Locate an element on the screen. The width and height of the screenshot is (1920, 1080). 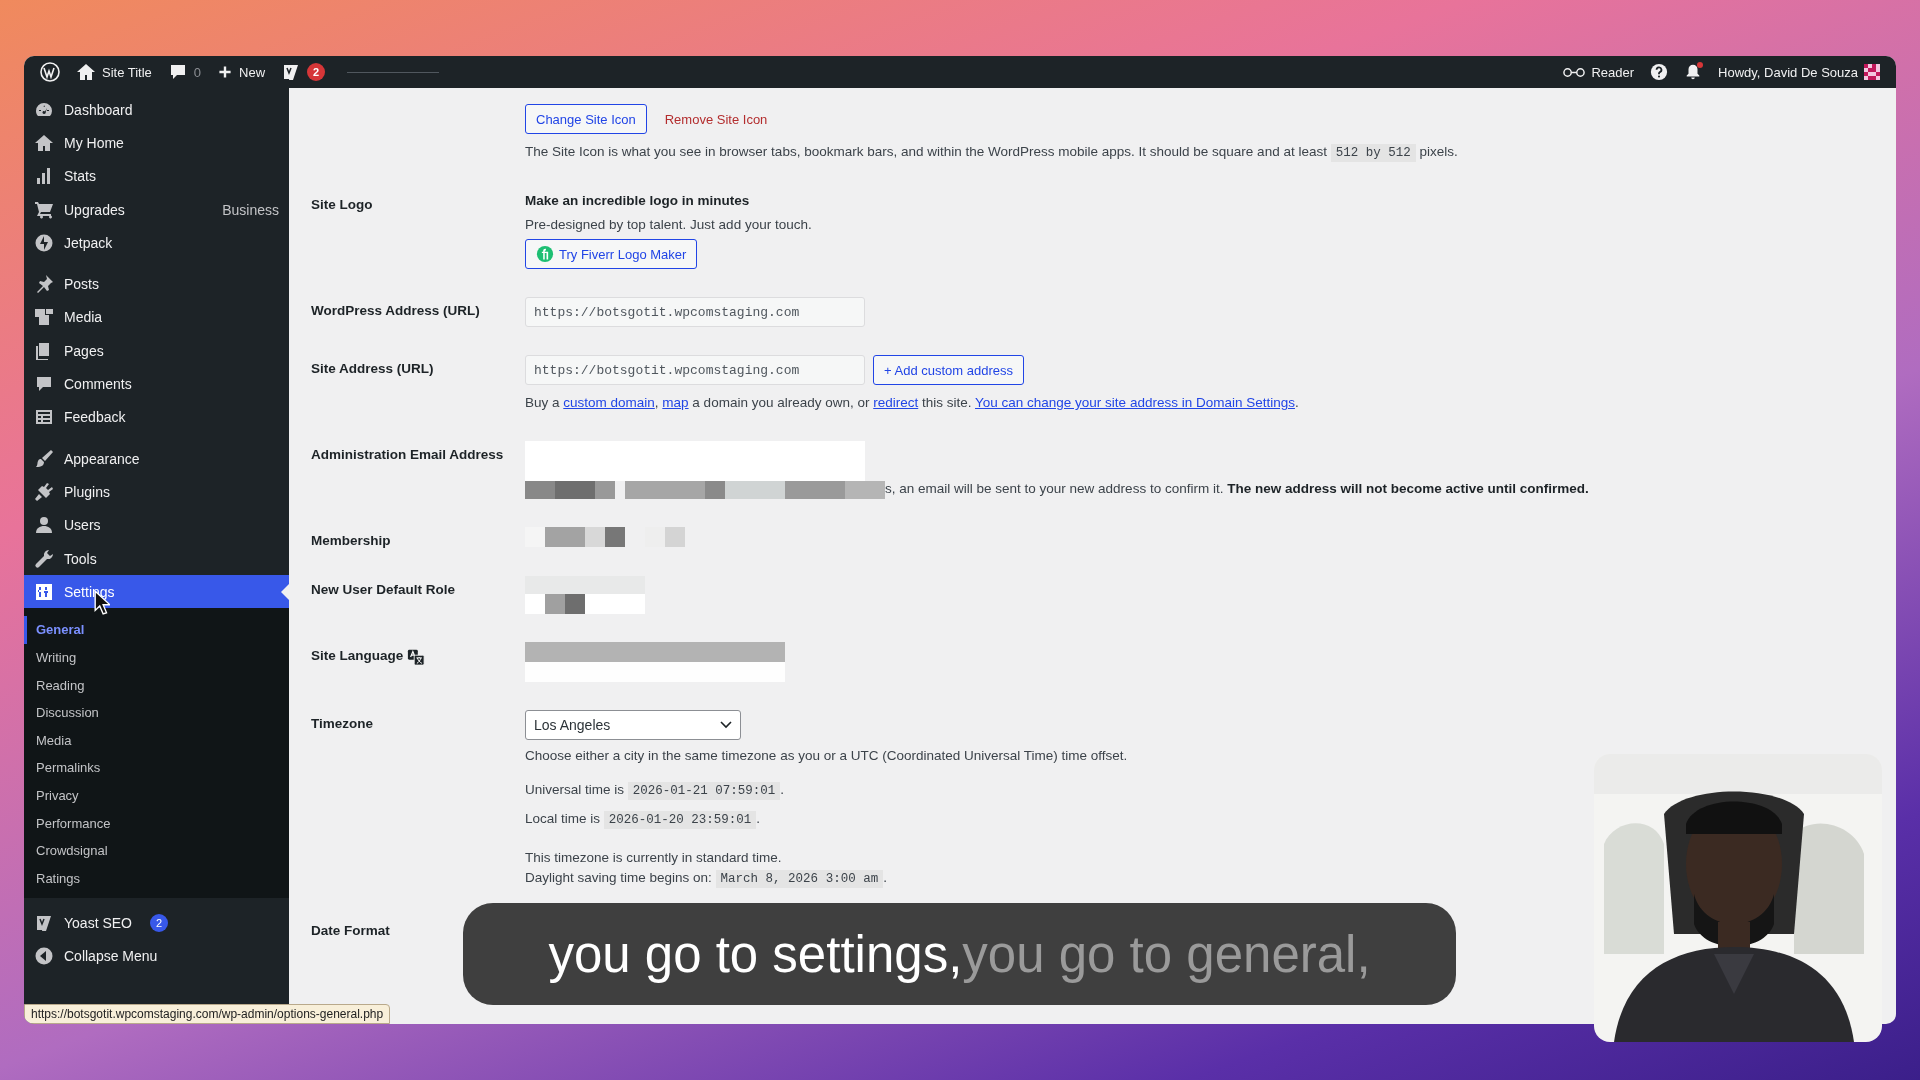
logo-maker-button: Try Fiverr Logo Maker is located at coordinates (611, 254).